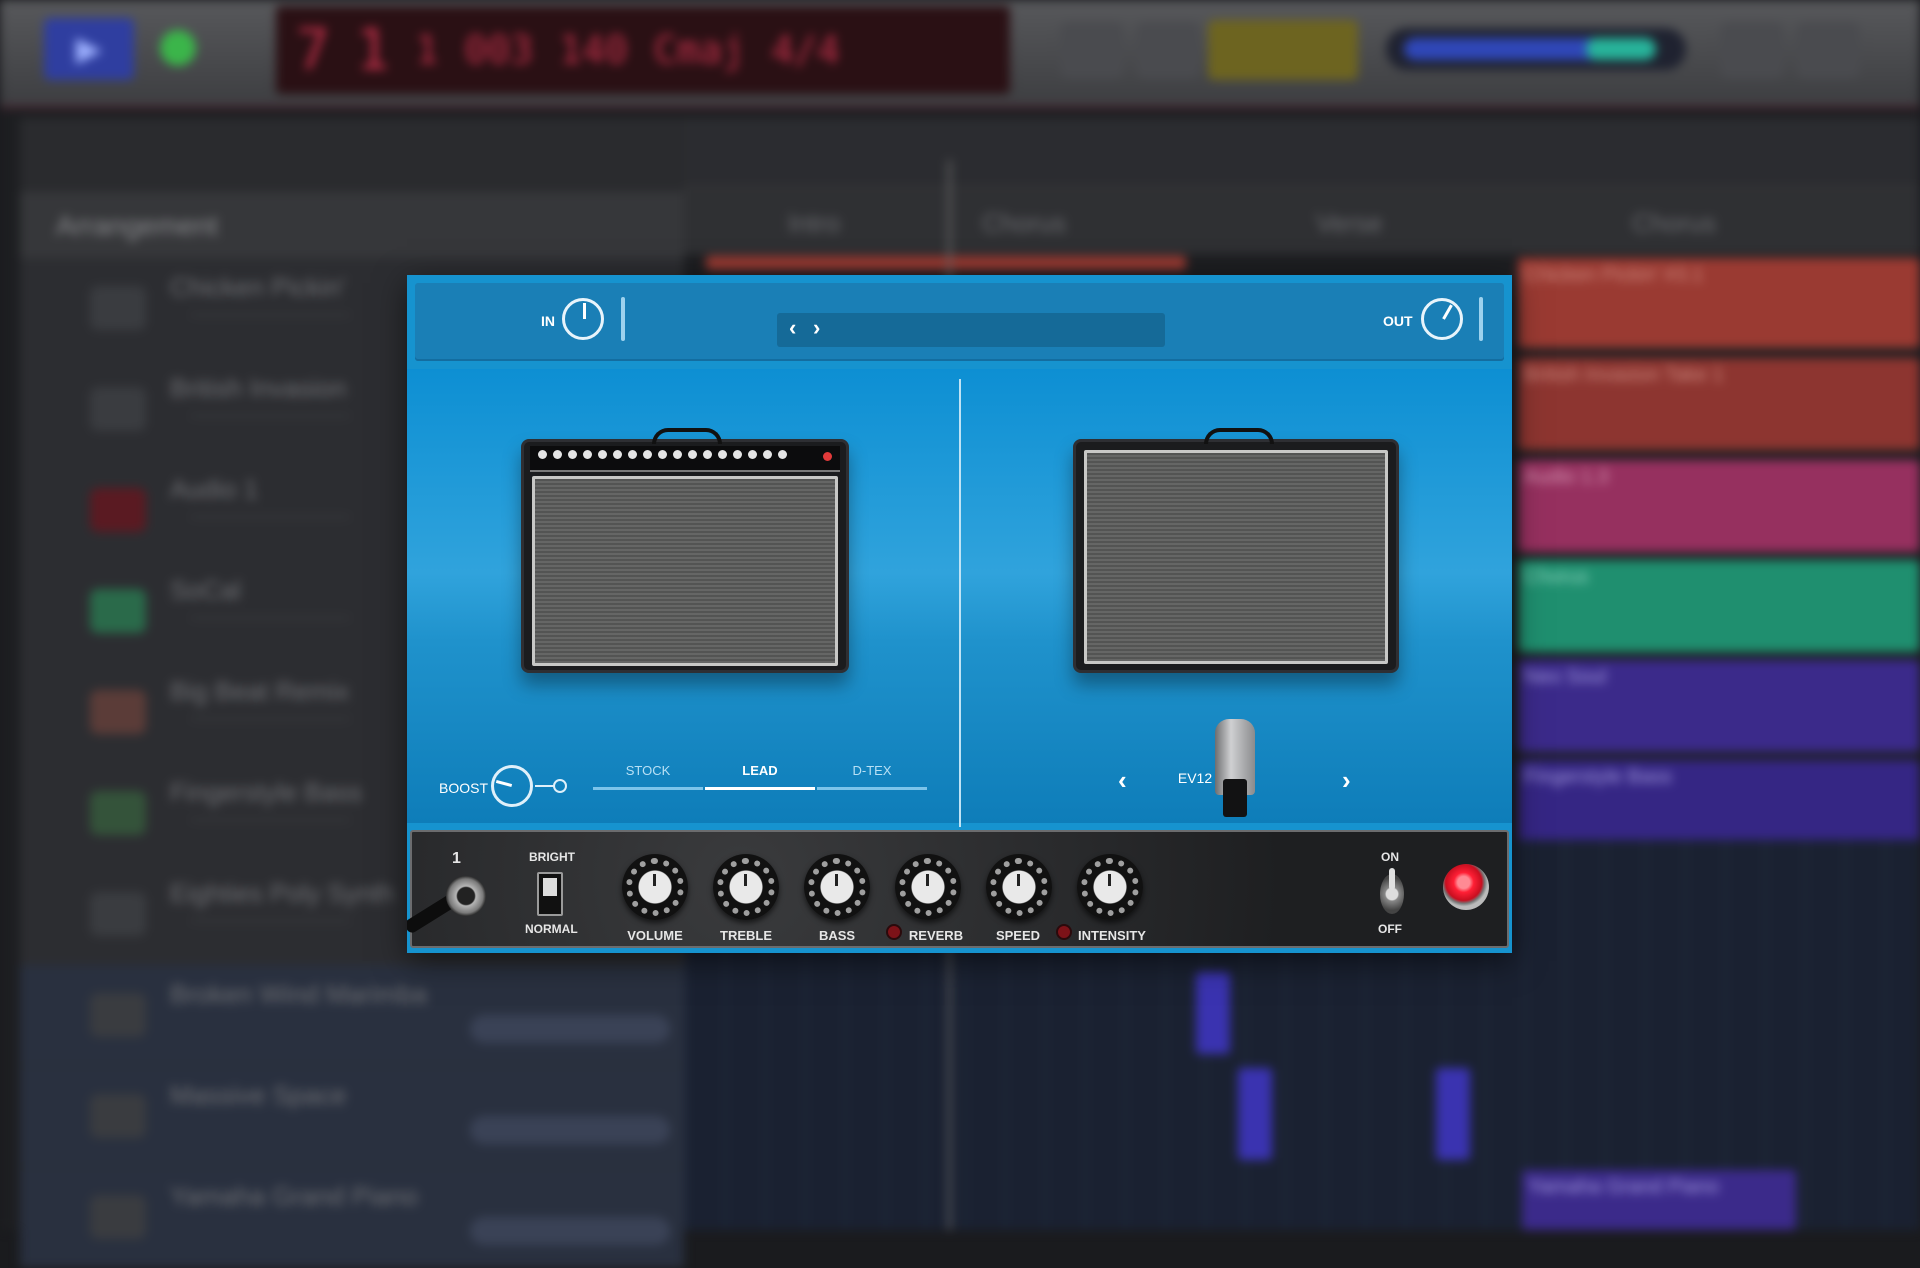  I want to click on track-name: Massive Space, so click(258, 1095).